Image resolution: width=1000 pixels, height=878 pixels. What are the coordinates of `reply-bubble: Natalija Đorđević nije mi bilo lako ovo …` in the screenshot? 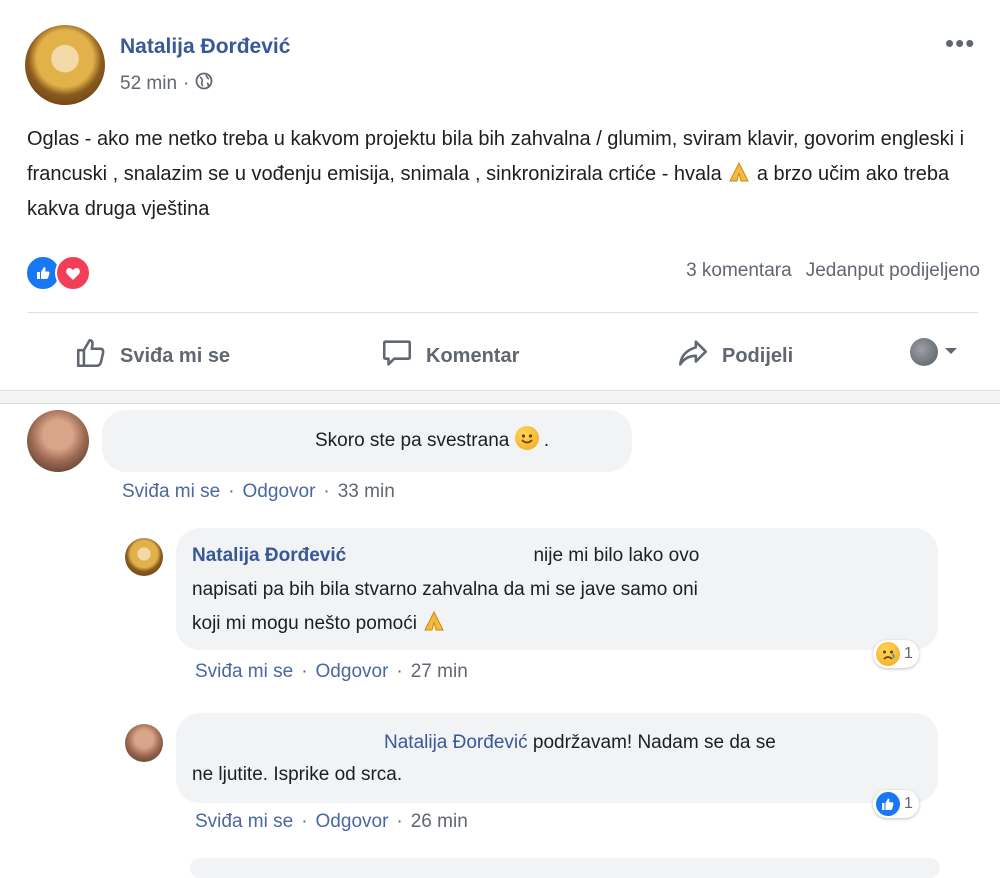 It's located at (557, 589).